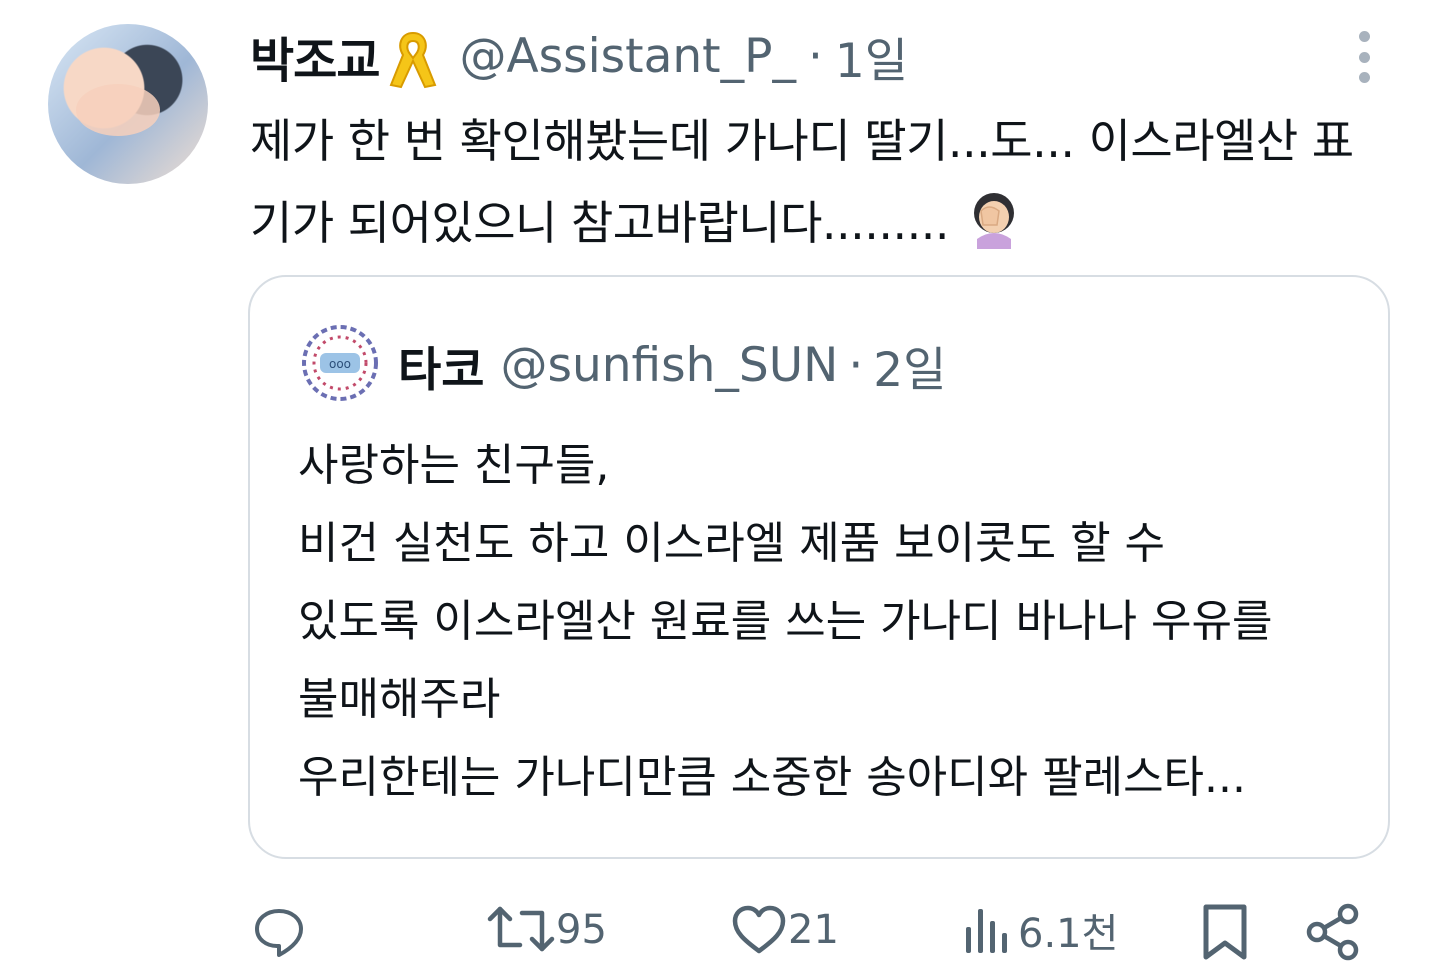 The height and width of the screenshot is (970, 1440). I want to click on retweet-button: 95, so click(546, 930).